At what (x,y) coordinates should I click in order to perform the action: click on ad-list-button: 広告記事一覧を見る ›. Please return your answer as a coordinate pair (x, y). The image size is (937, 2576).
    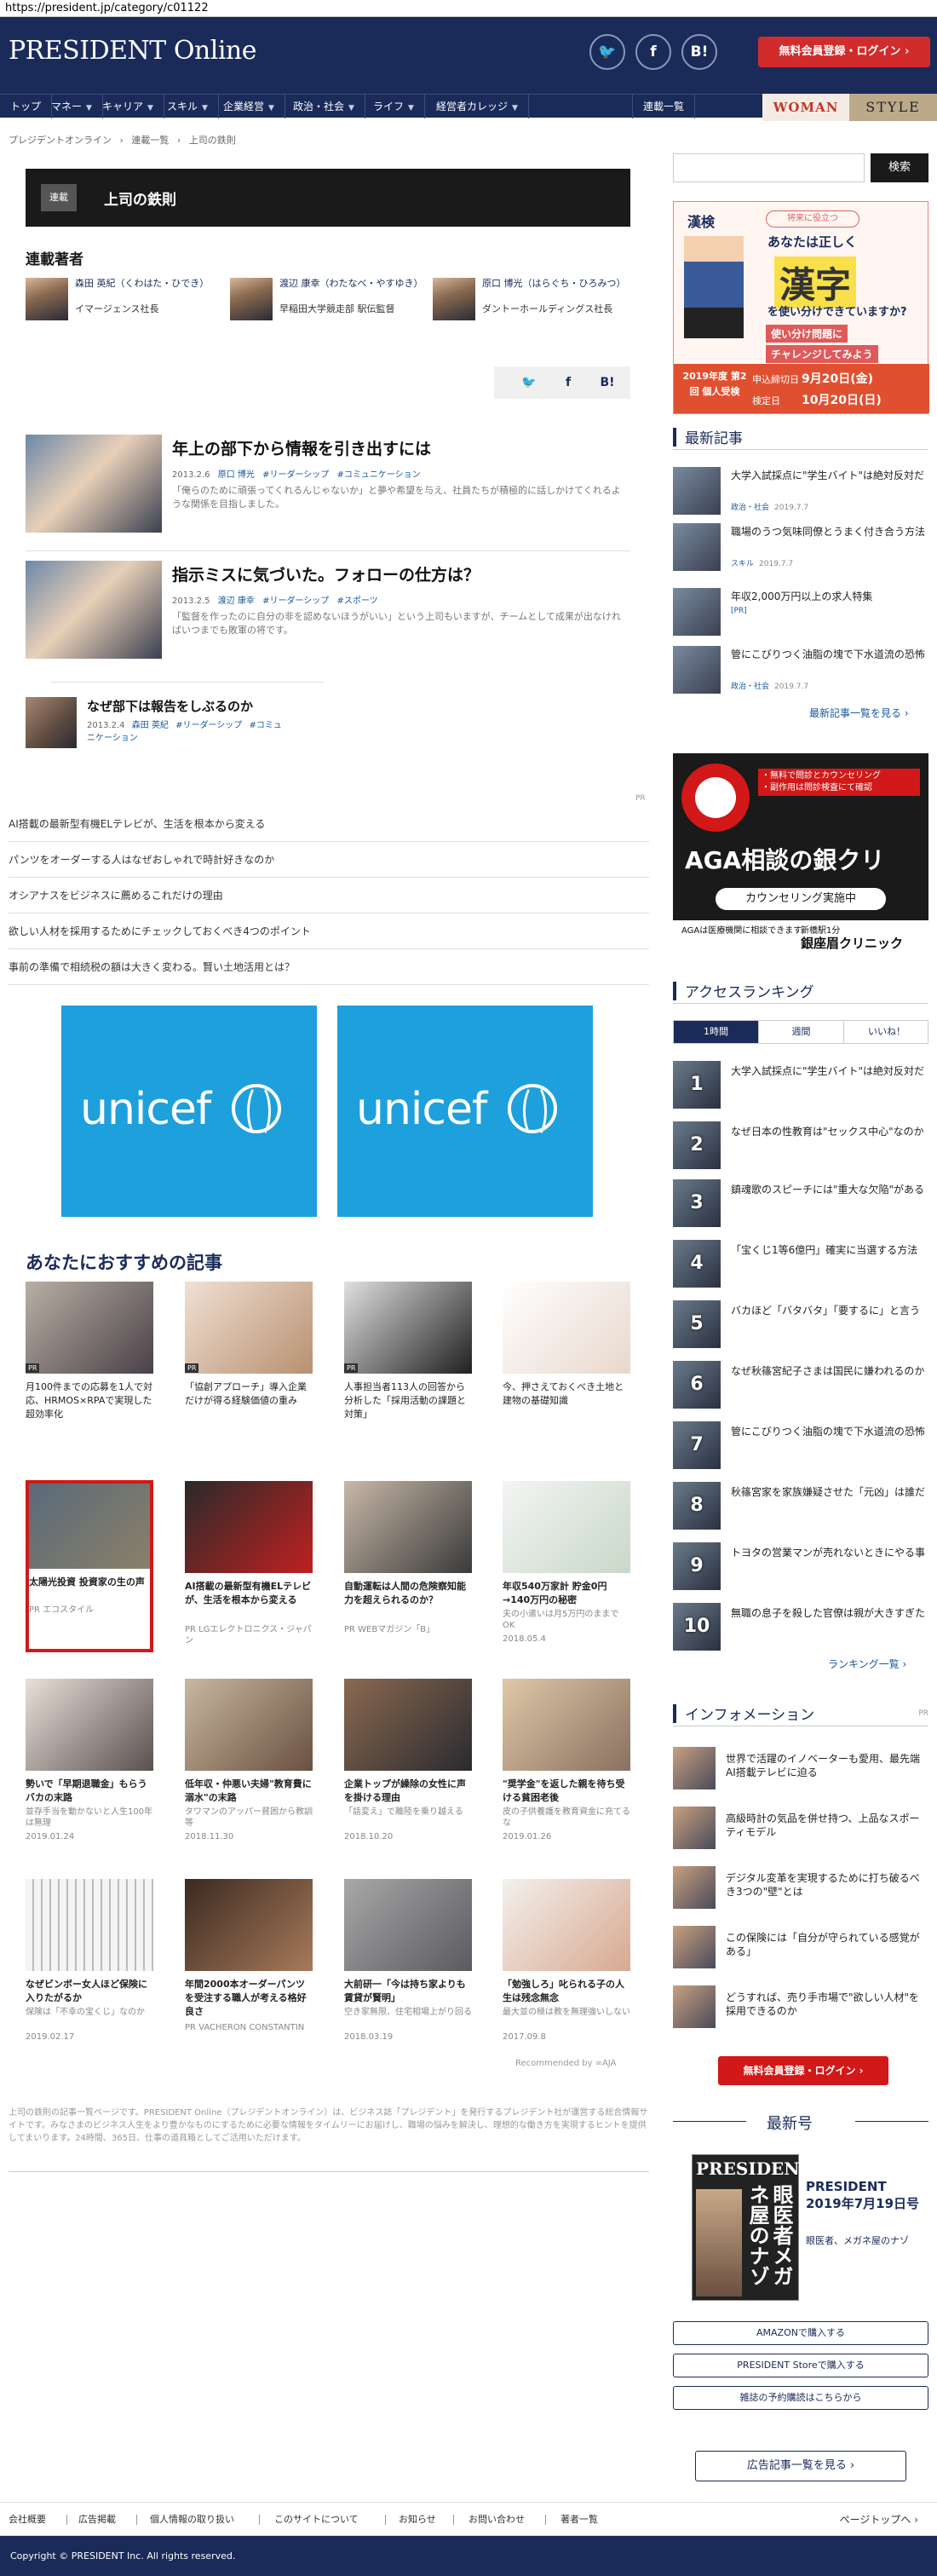
    Looking at the image, I should click on (800, 2466).